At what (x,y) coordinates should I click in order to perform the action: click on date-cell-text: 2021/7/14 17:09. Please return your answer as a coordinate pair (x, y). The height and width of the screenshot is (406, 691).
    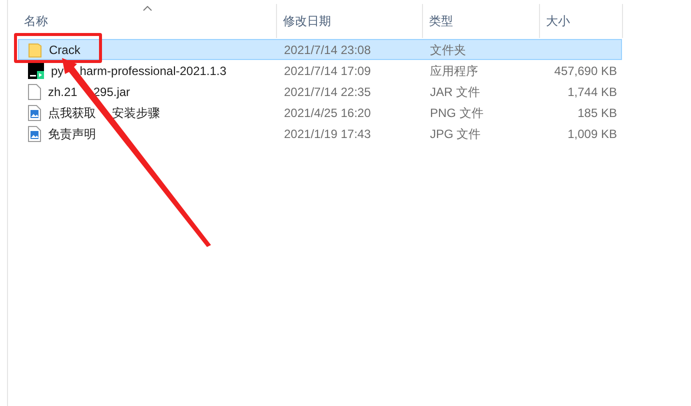
    Looking at the image, I should click on (327, 71).